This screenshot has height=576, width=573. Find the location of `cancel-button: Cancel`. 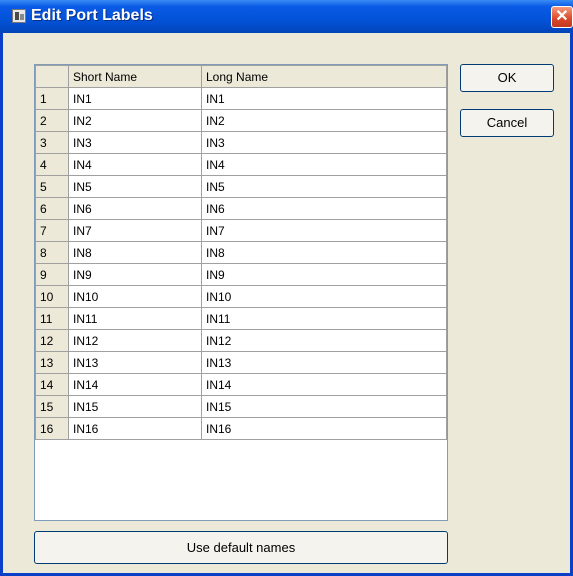

cancel-button: Cancel is located at coordinates (507, 123).